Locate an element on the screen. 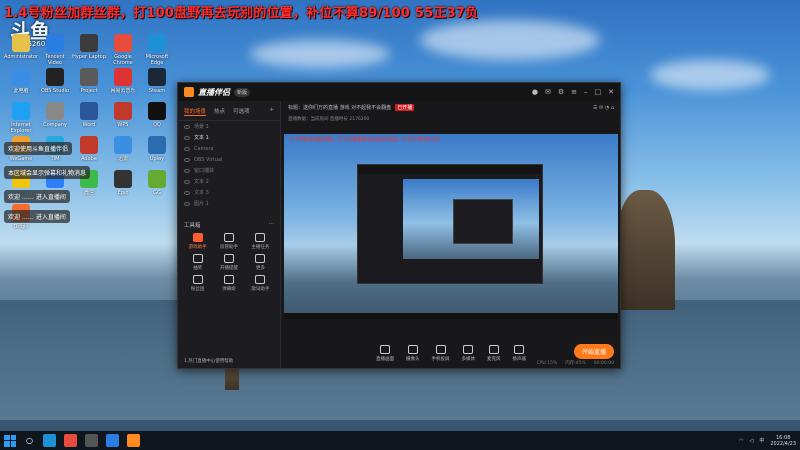 Image resolution: width=800 pixels, height=450 pixels. desktop-icon: Word is located at coordinates (89, 115).